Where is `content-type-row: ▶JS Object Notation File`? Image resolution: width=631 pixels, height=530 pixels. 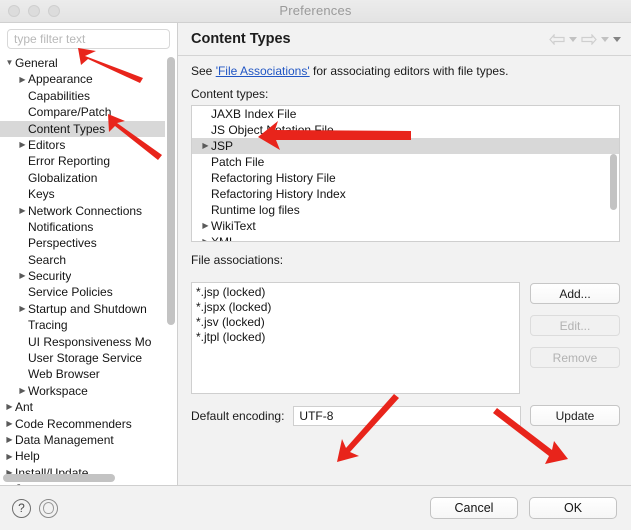 content-type-row: ▶JS Object Notation File is located at coordinates (405, 130).